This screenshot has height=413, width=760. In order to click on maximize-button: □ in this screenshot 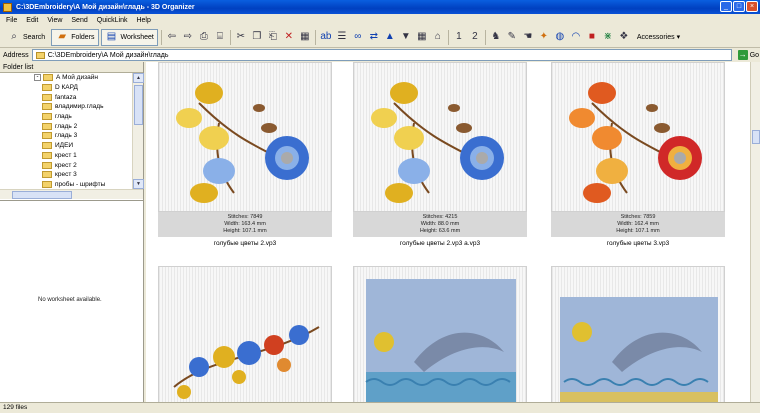, I will do `click(739, 6)`.